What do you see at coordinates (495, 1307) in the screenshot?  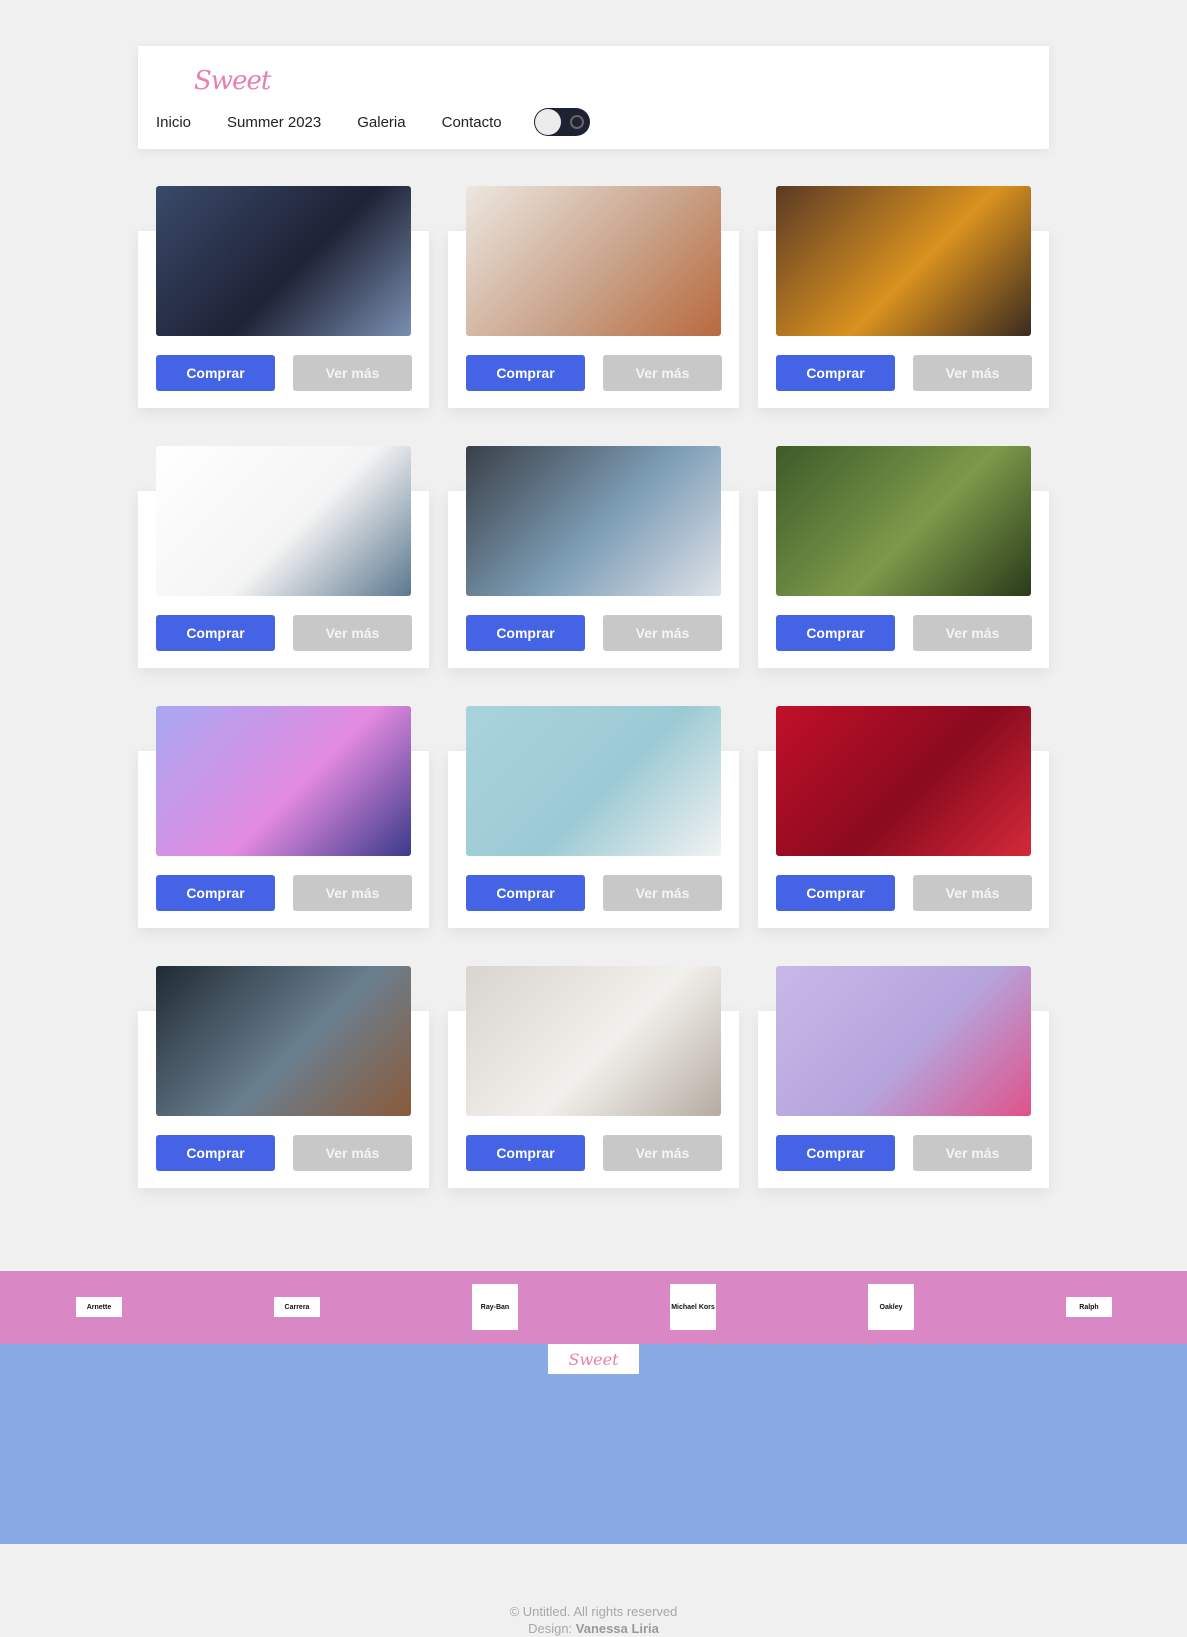 I see `brand-logo: Ray-Ban` at bounding box center [495, 1307].